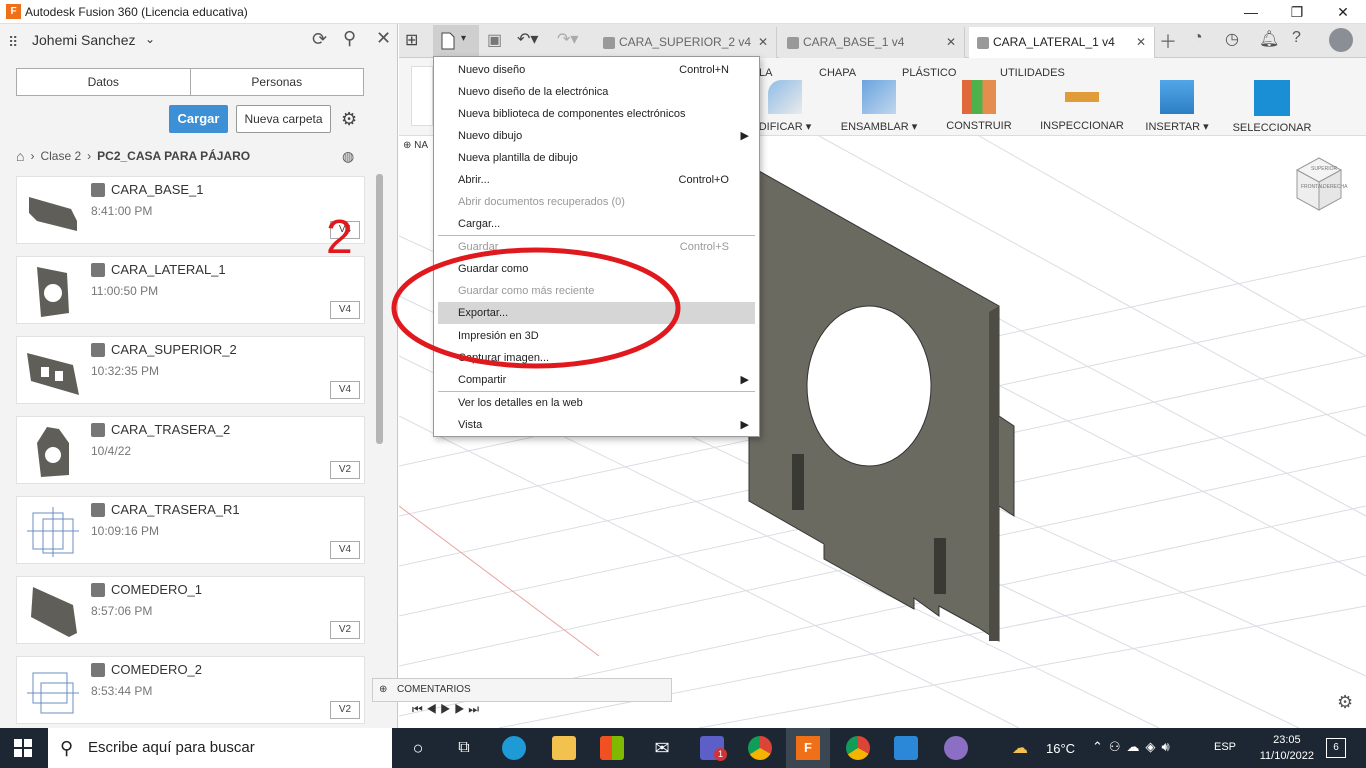 The width and height of the screenshot is (1366, 768). What do you see at coordinates (662, 748) in the screenshot?
I see `mail-icon: ✉` at bounding box center [662, 748].